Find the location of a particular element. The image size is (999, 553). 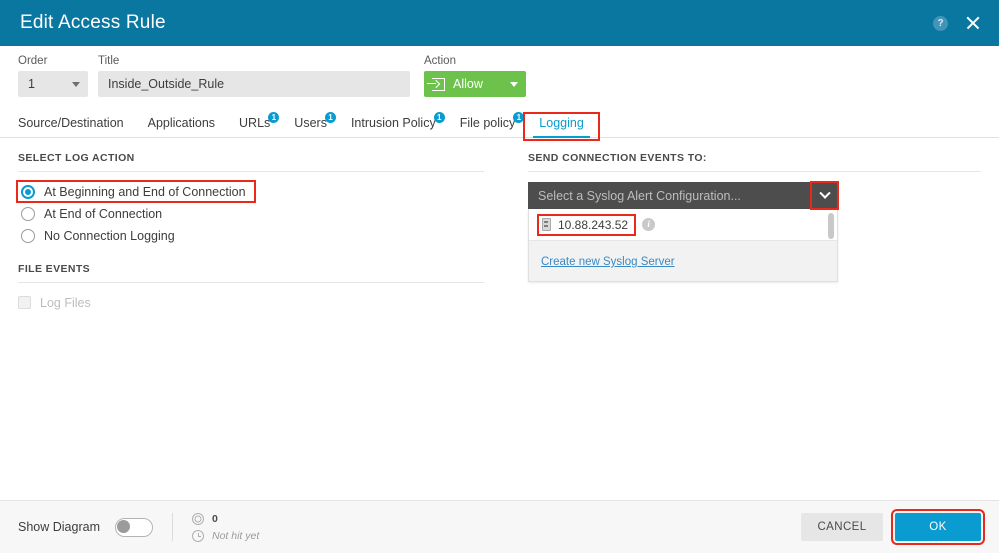

show-diagram-toggle is located at coordinates (133, 527).